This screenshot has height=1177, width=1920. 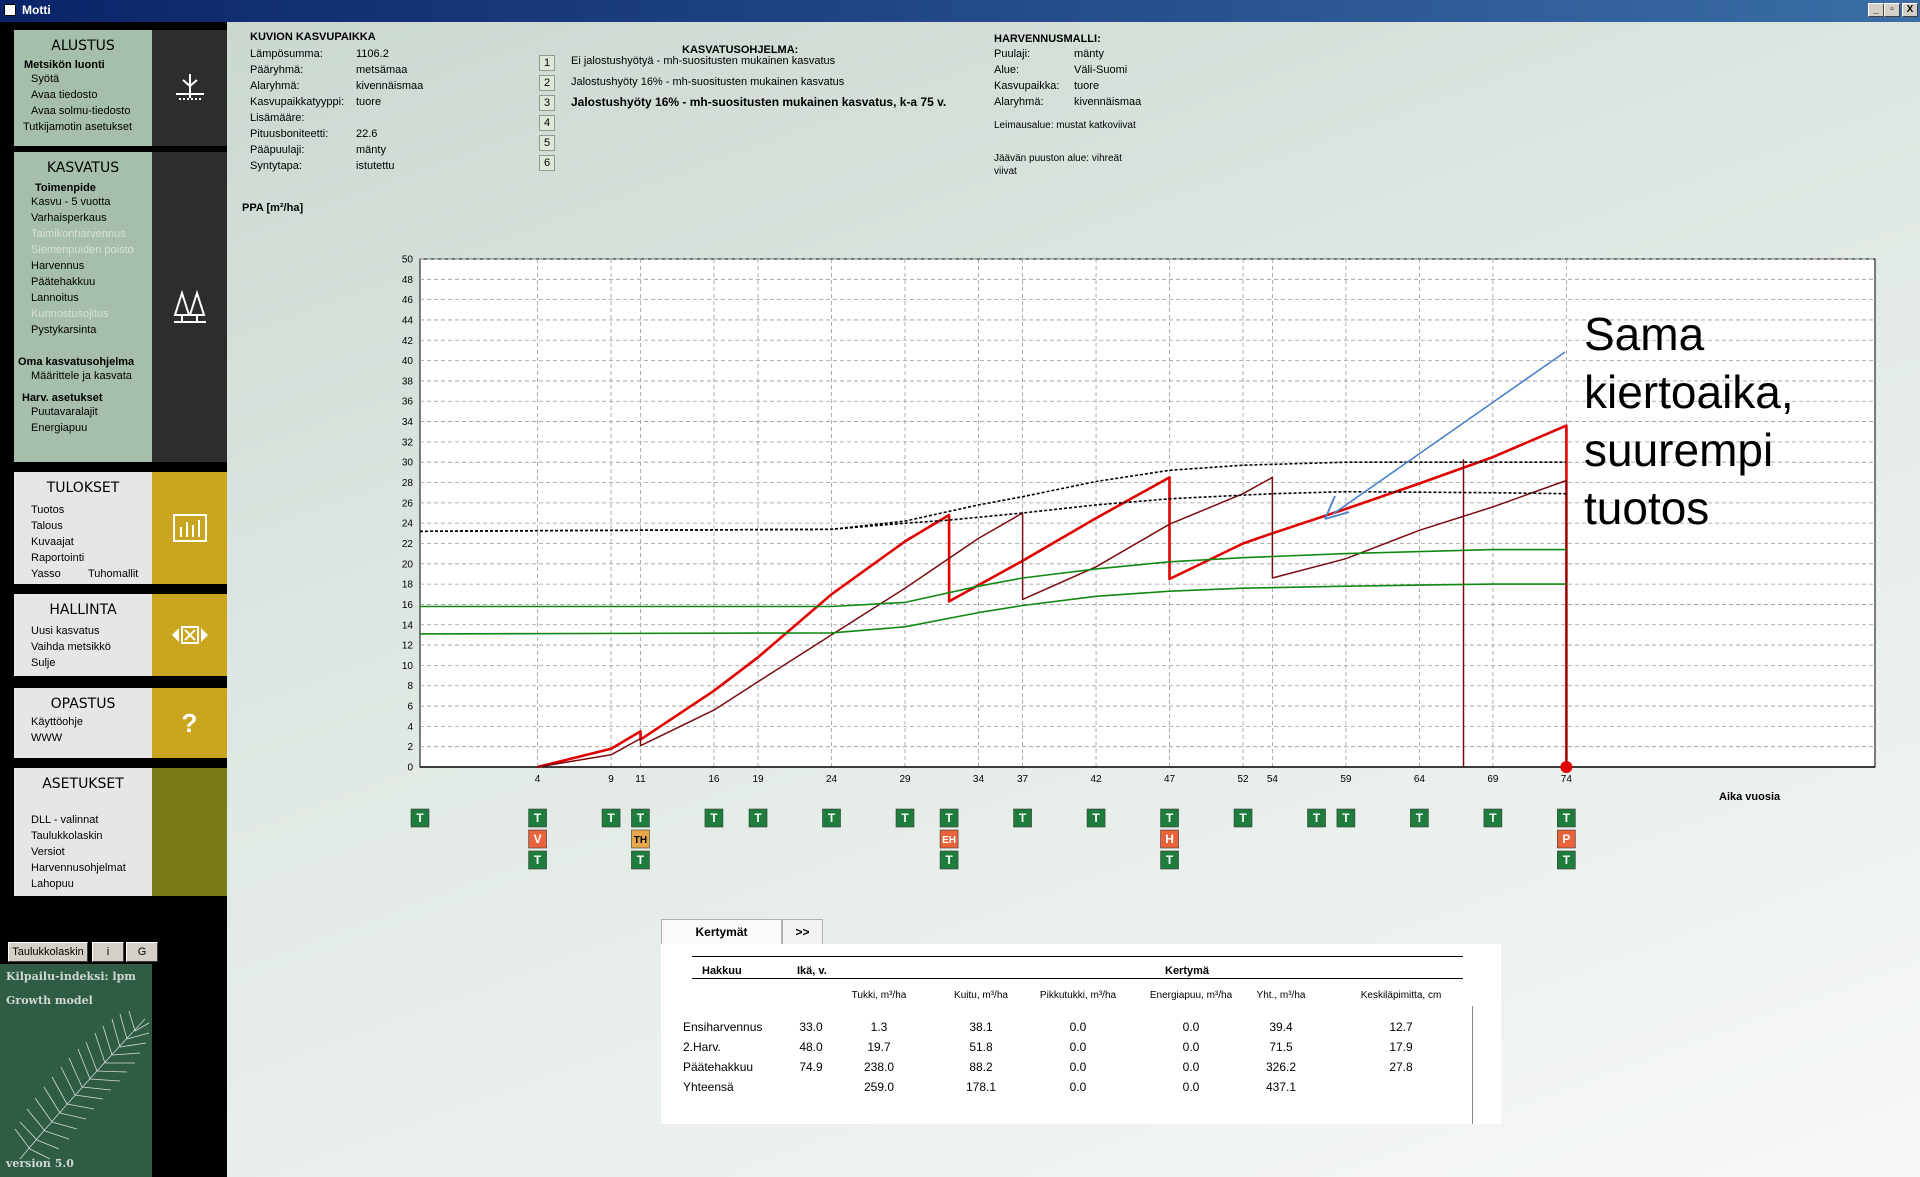 What do you see at coordinates (718, 1067) in the screenshot?
I see `row-name: Päätehakkuu` at bounding box center [718, 1067].